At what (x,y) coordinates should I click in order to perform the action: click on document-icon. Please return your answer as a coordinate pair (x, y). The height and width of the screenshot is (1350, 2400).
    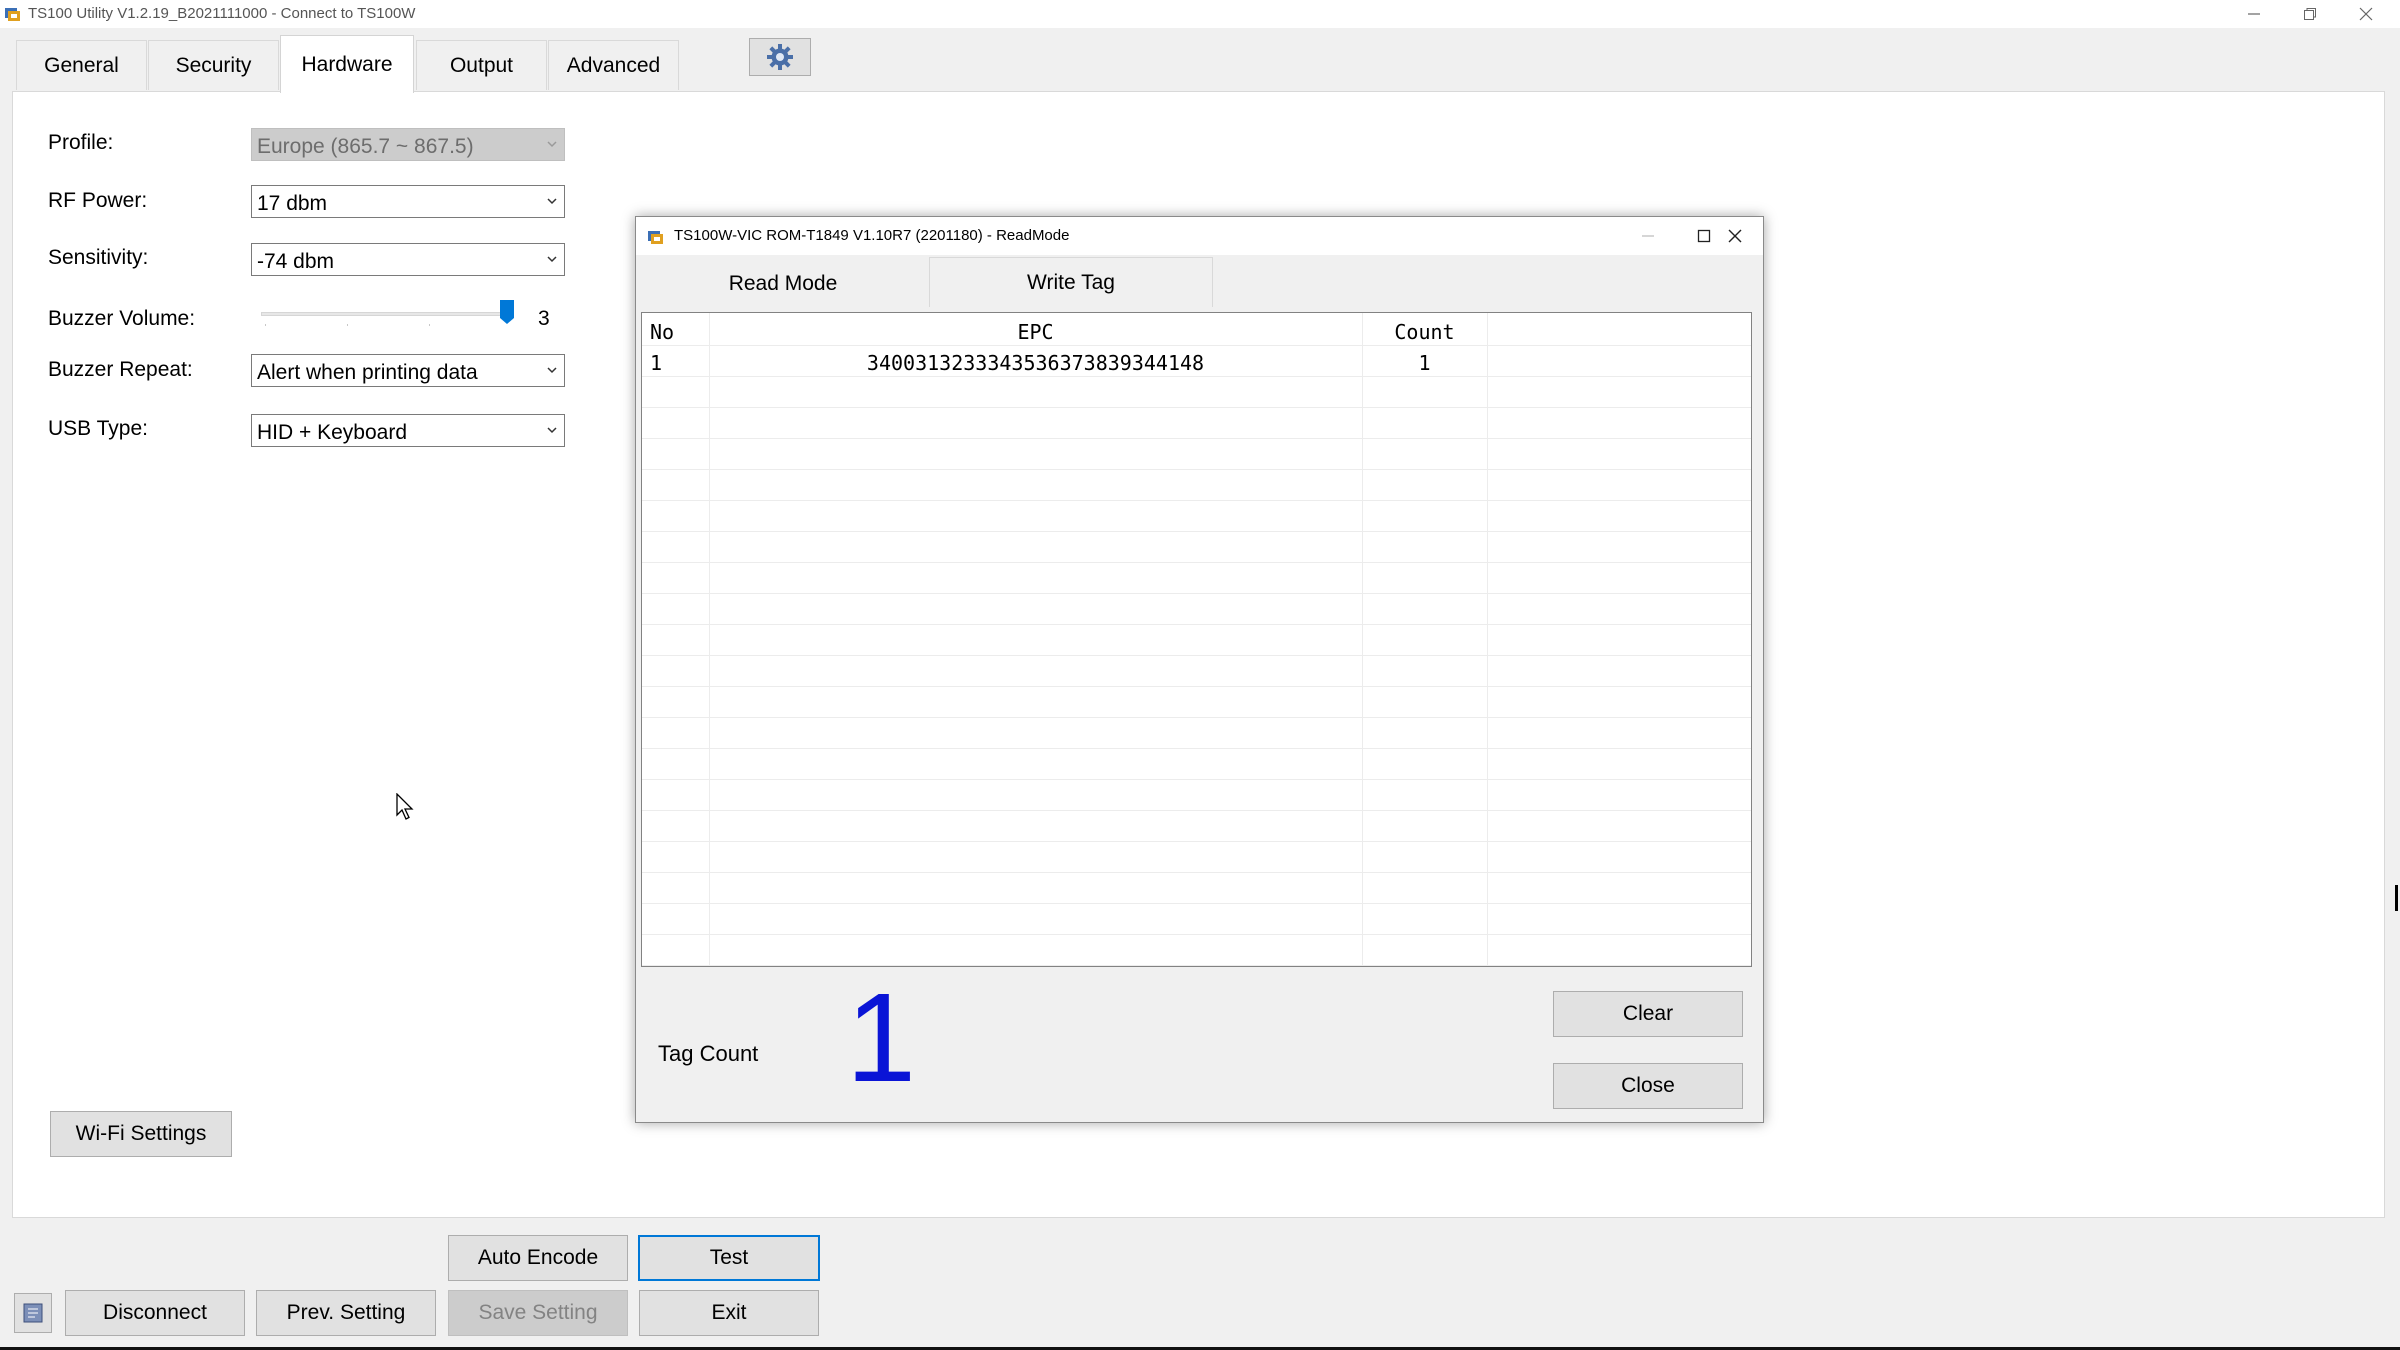
    Looking at the image, I should click on (33, 1313).